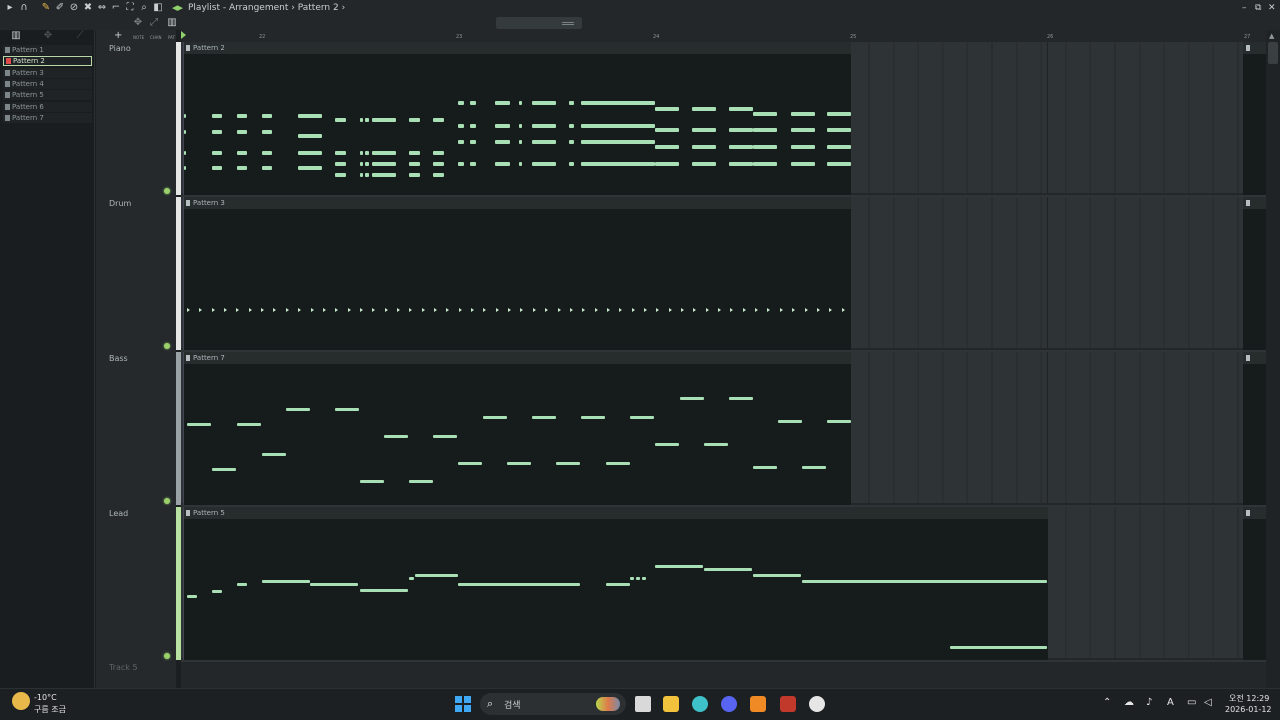 This screenshot has width=1280, height=720. Describe the element at coordinates (788, 704) in the screenshot. I see `recording-app-icon` at that location.